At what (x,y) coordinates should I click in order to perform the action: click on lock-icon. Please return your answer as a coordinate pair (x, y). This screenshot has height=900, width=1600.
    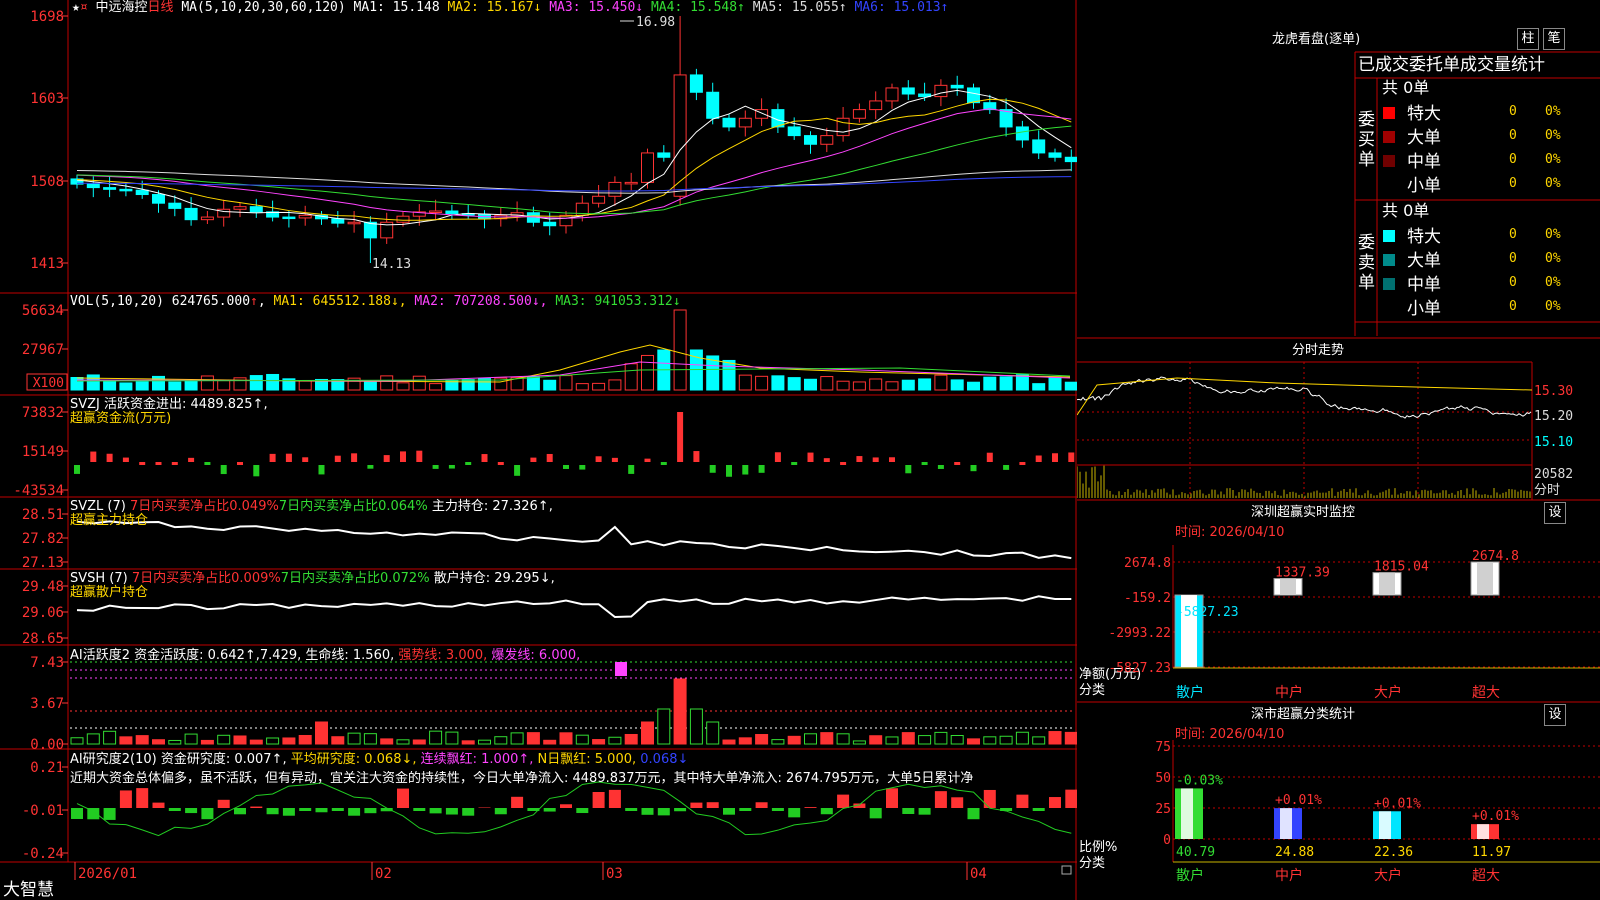
    Looking at the image, I should click on (1066, 870).